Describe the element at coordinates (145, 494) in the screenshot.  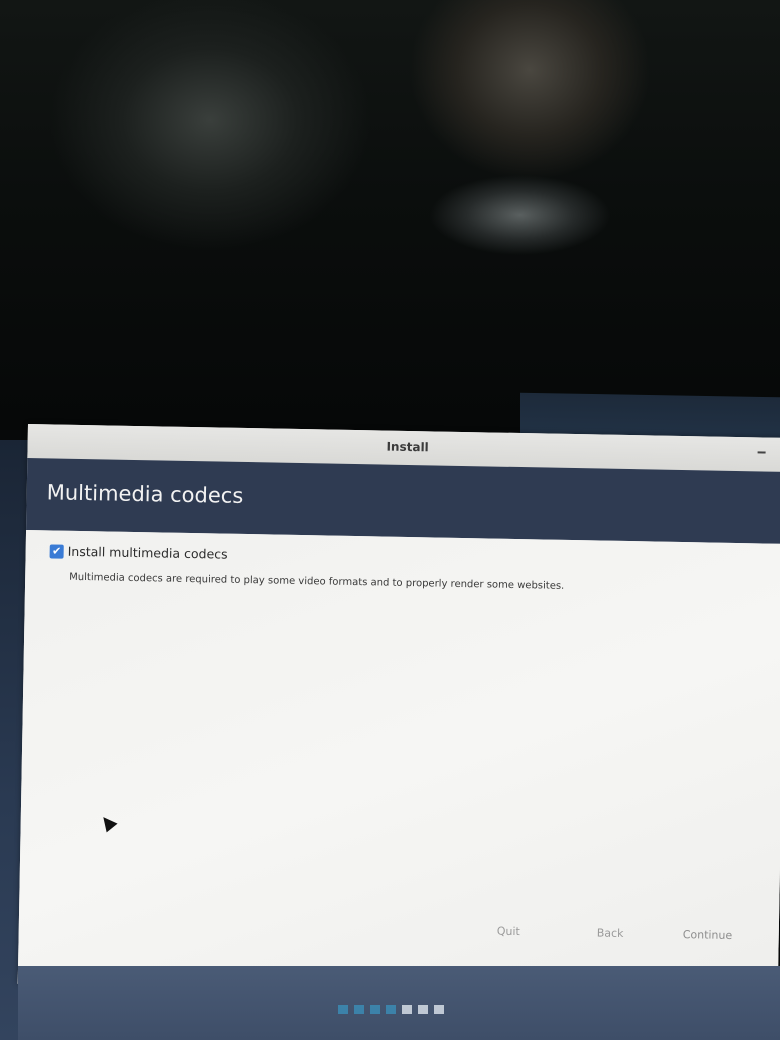
I see `page-title: Multimedia codecs` at that location.